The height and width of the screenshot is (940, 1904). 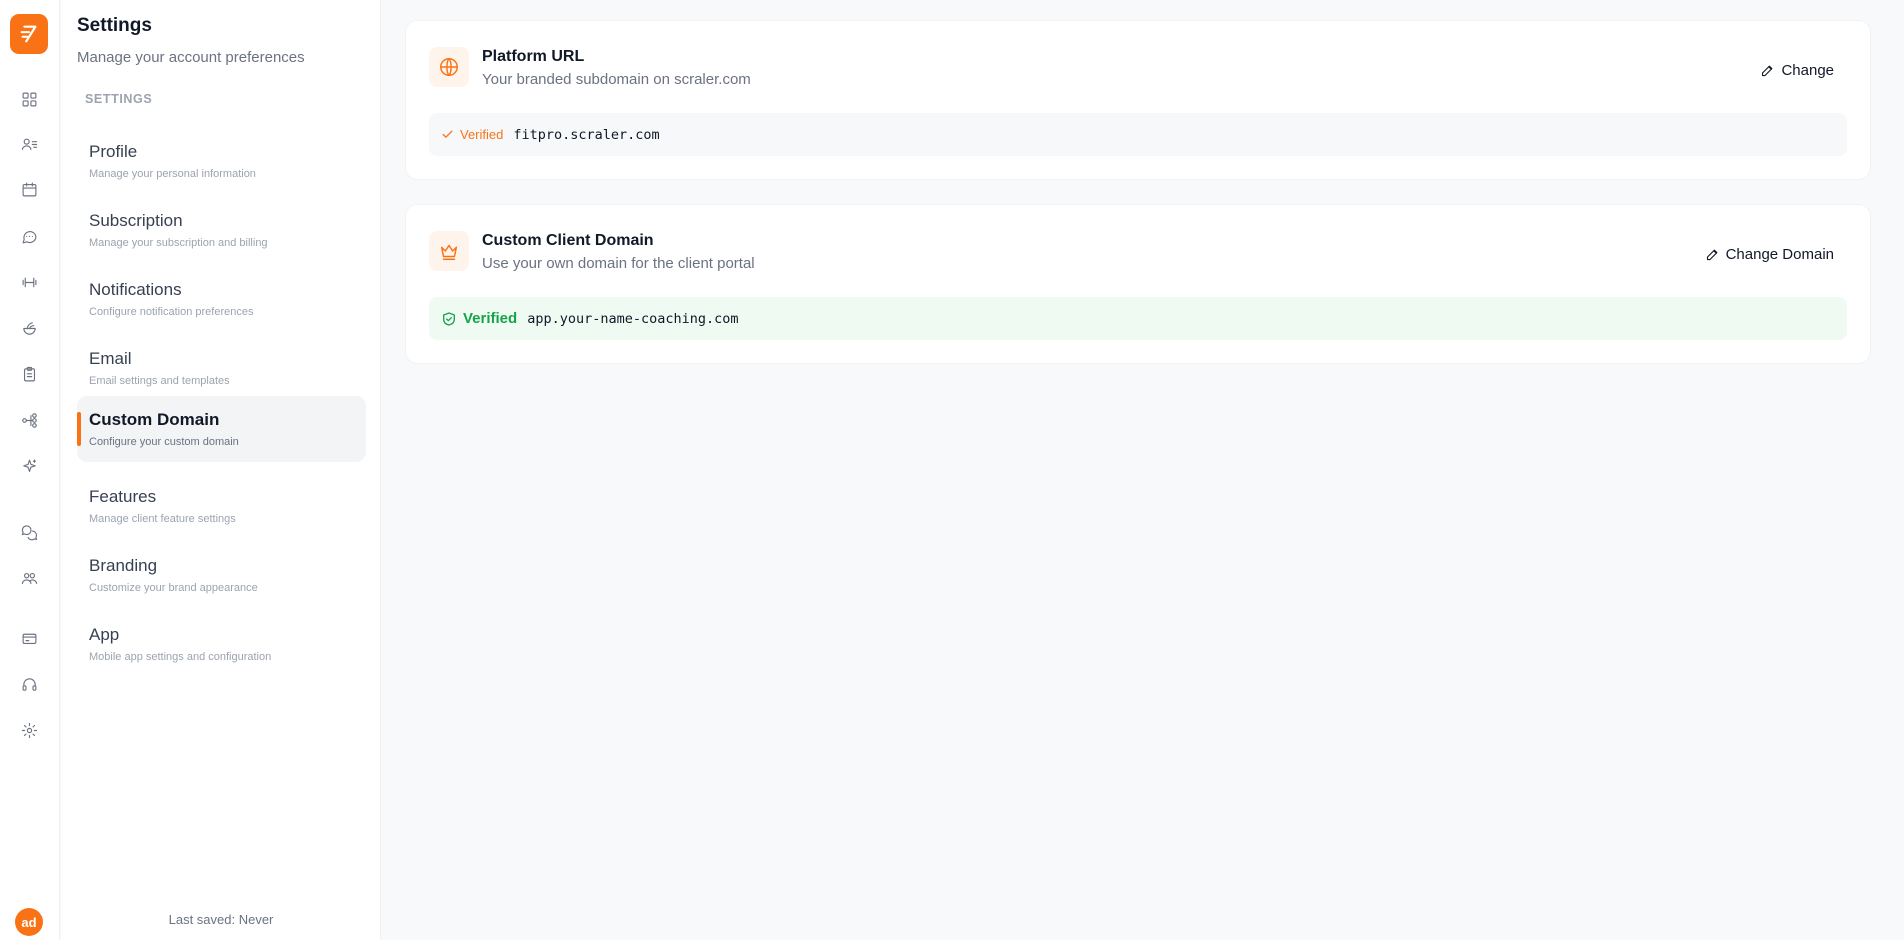 What do you see at coordinates (29, 236) in the screenshot?
I see `chat-icon` at bounding box center [29, 236].